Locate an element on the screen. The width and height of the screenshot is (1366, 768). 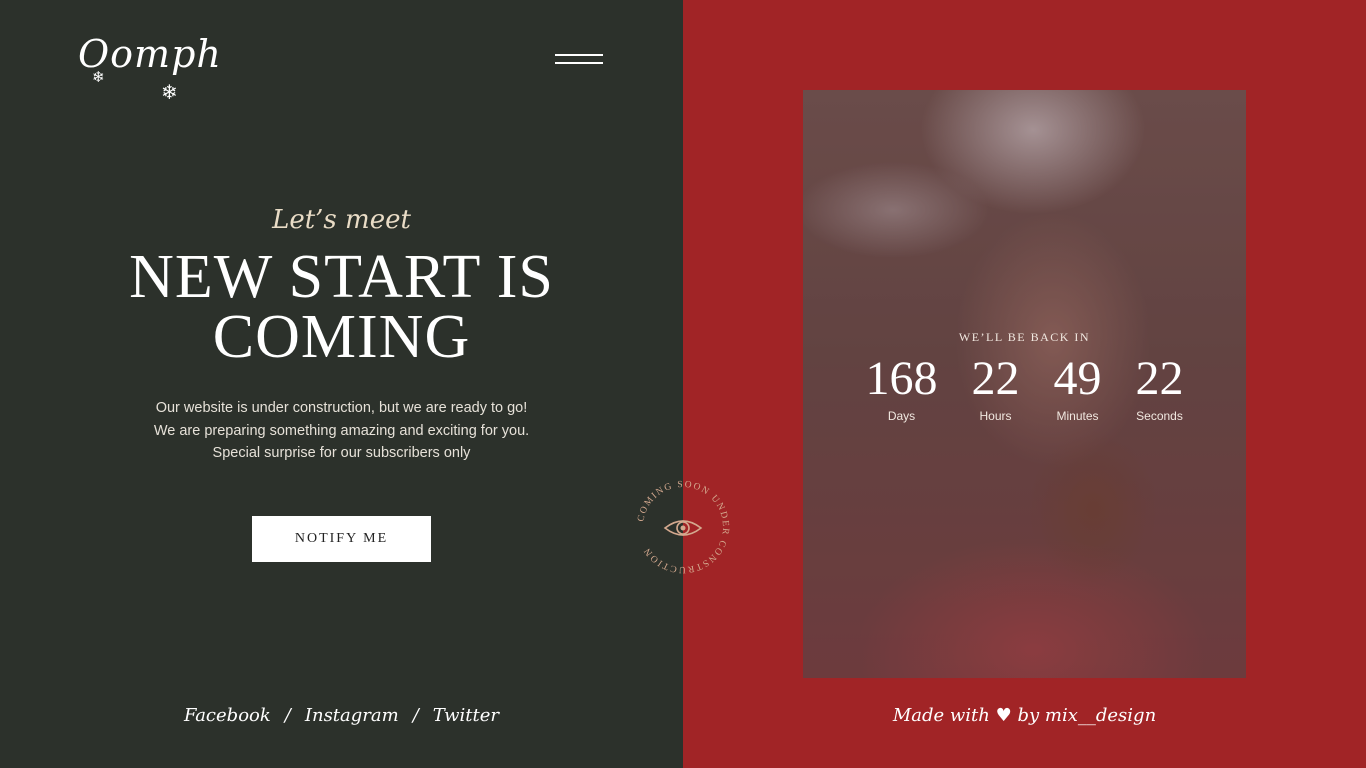
countdown-days: 168 Days is located at coordinates (901, 388).